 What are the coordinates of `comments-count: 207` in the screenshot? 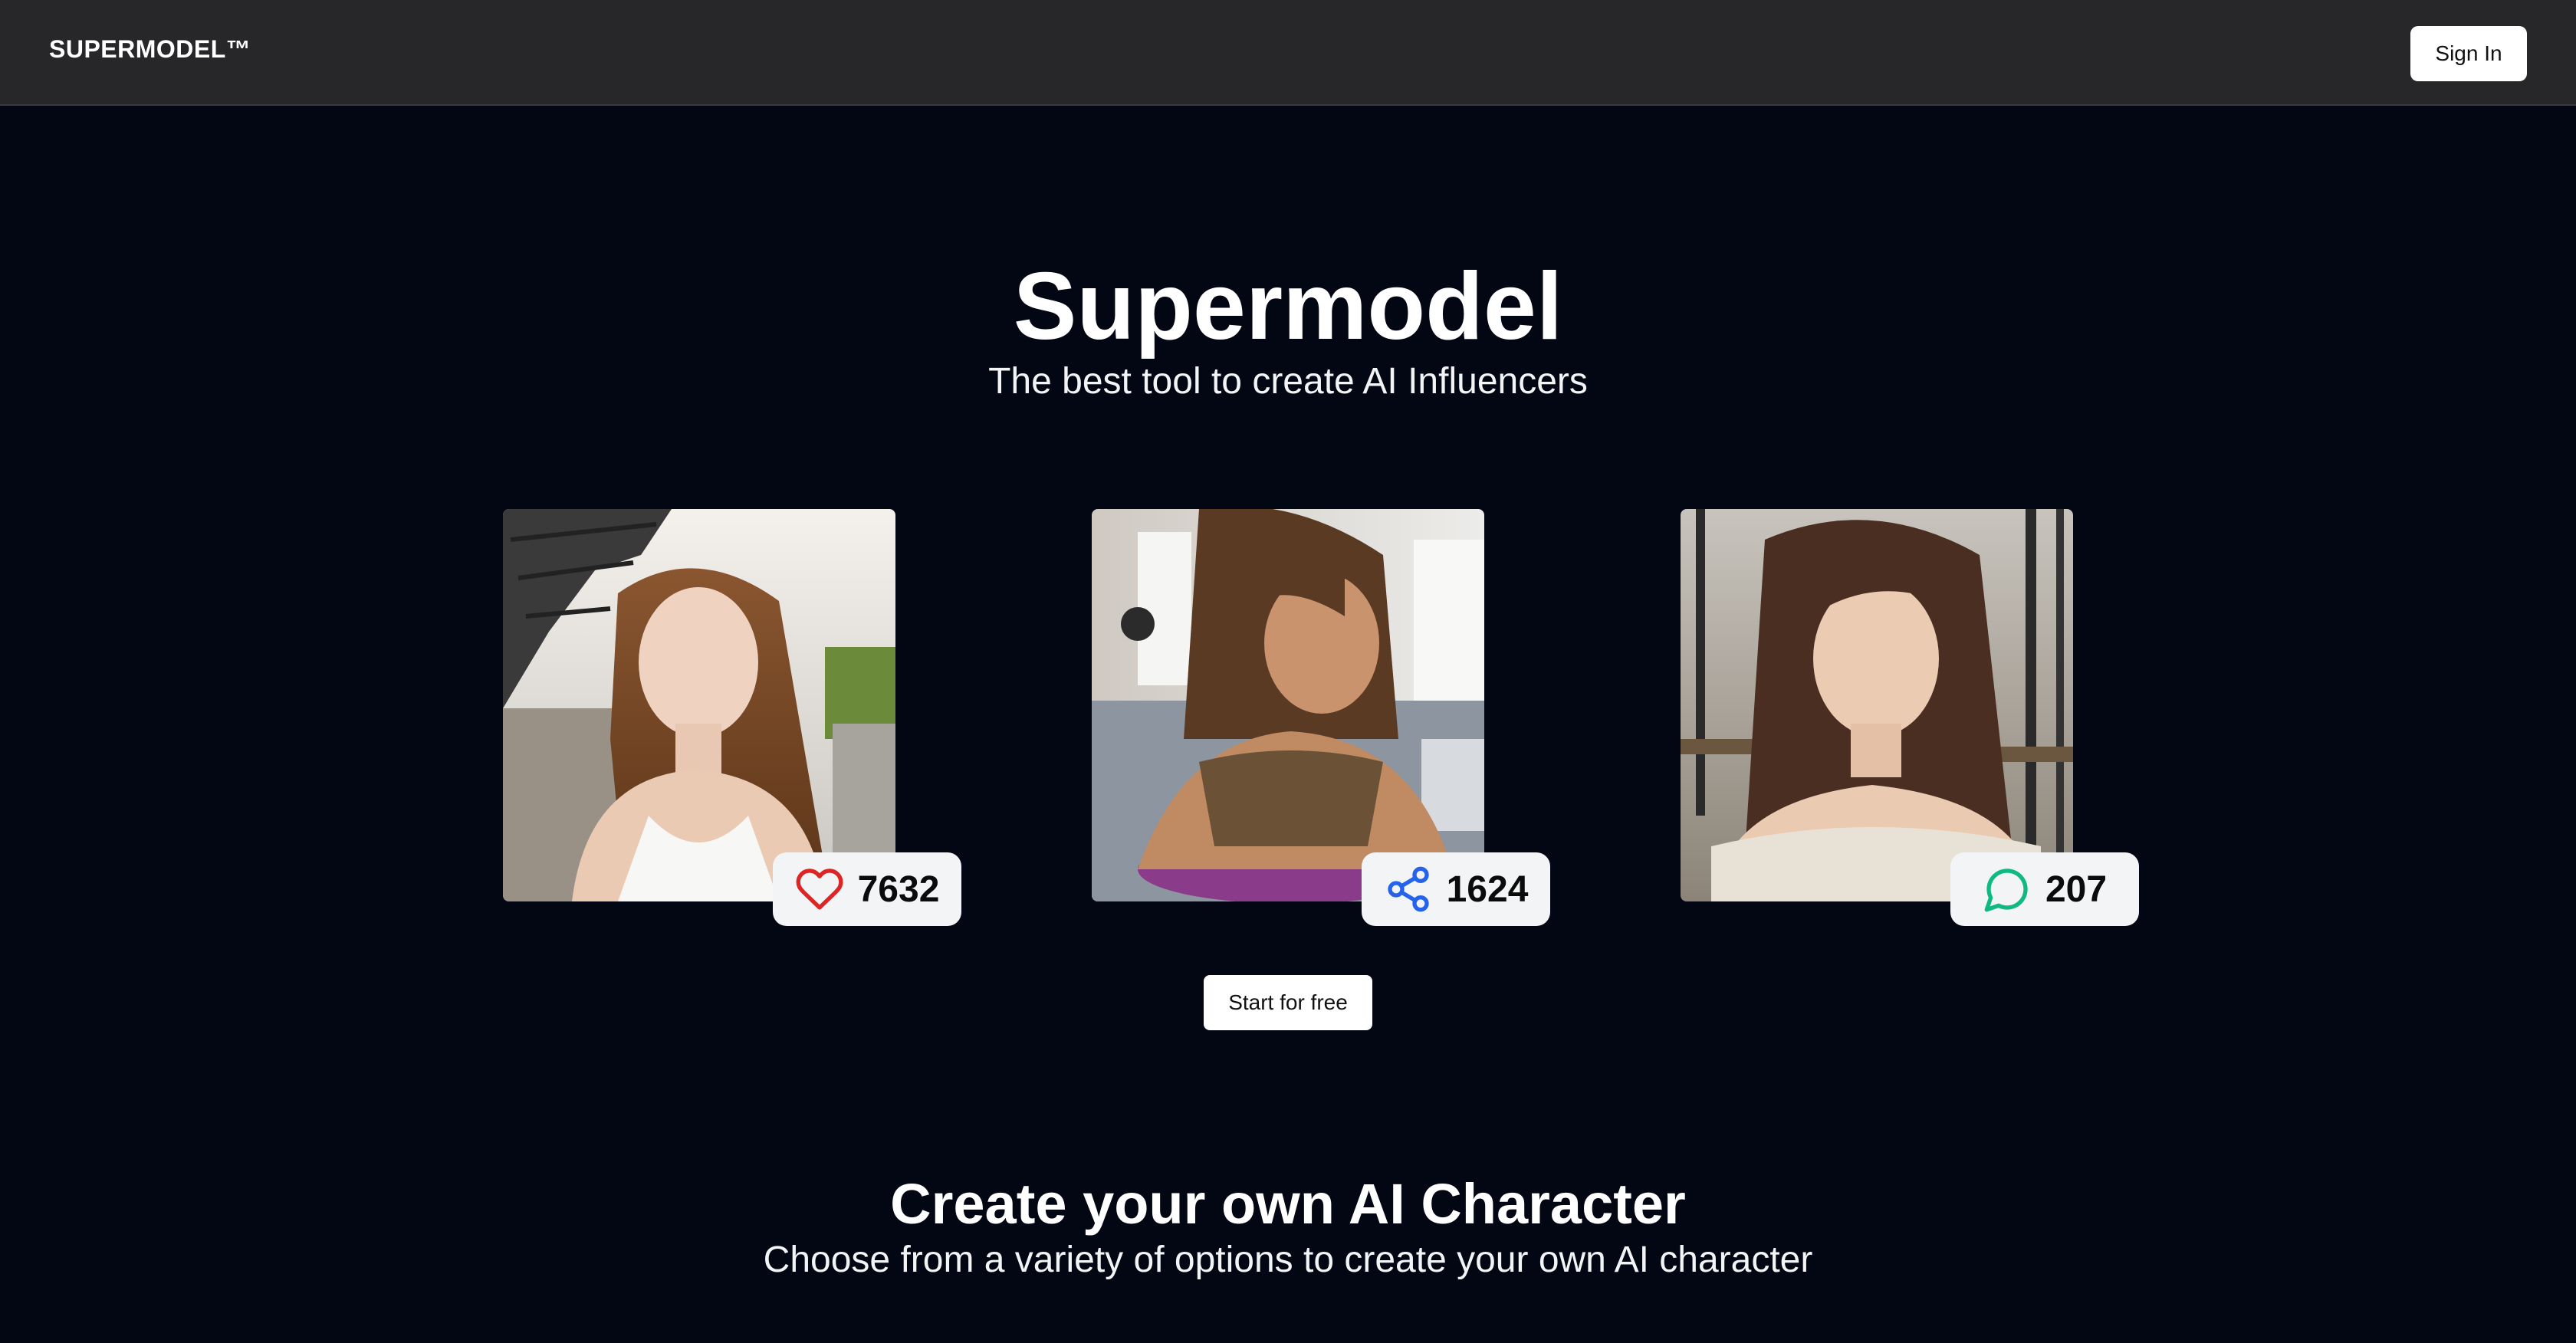 It's located at (2077, 889).